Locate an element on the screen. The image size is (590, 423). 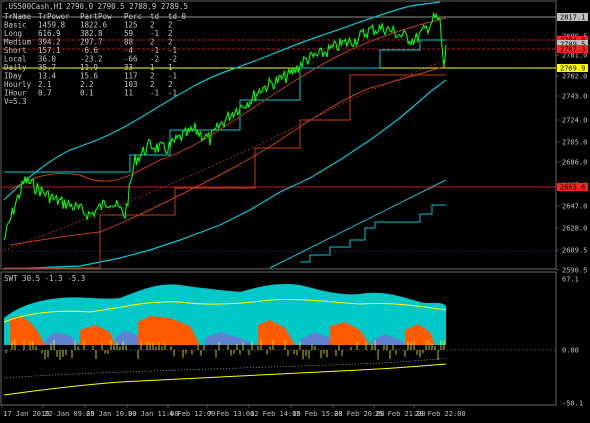
price-tick-label: 2762.0 is located at coordinates (574, 77).